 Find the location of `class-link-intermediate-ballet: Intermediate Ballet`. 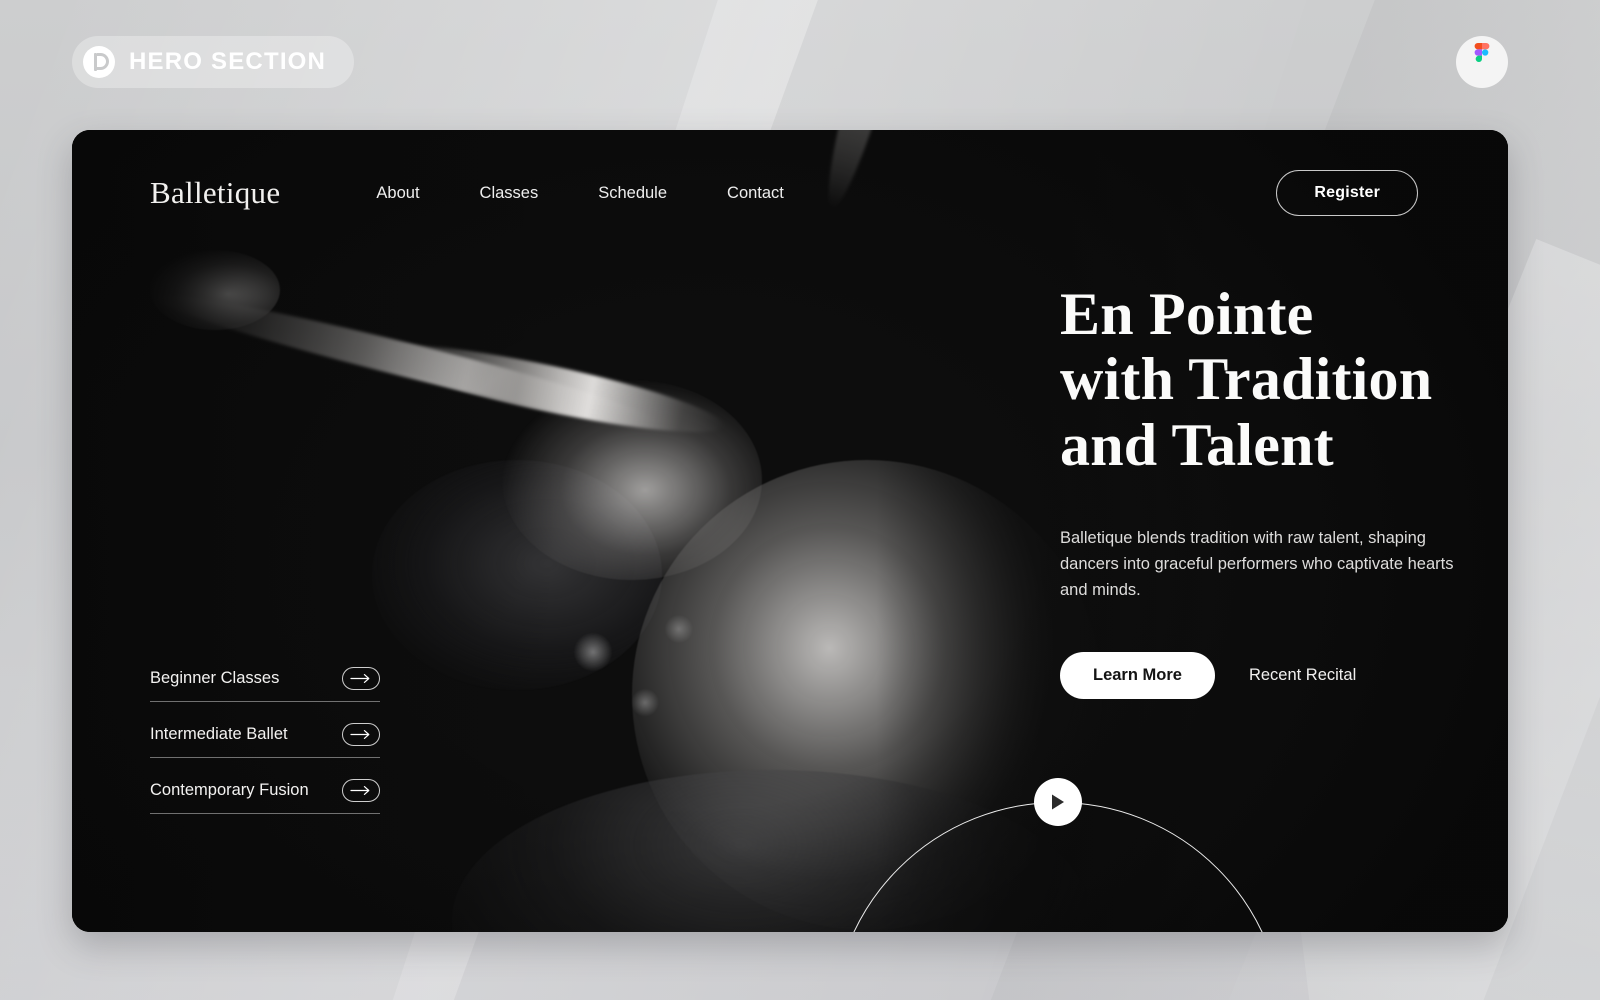

class-link-intermediate-ballet: Intermediate Ballet is located at coordinates (265, 740).